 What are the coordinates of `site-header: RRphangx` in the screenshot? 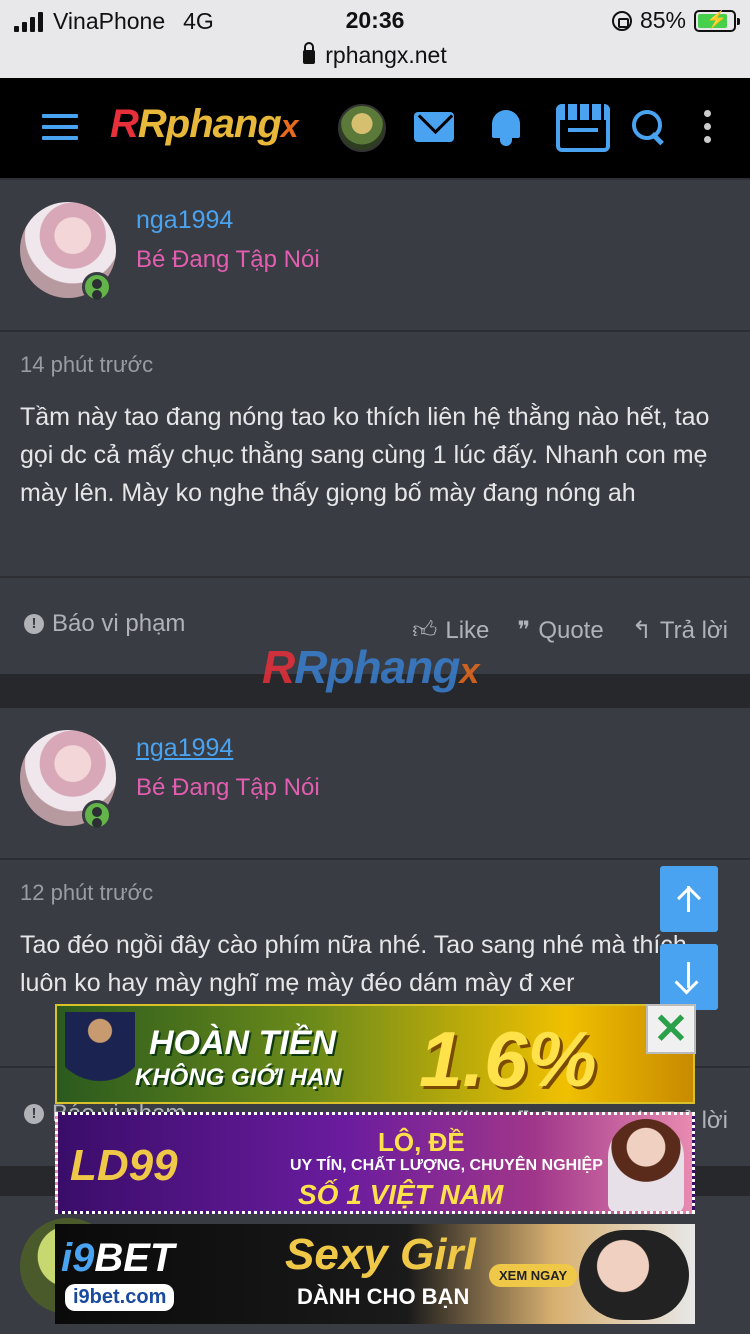 It's located at (375, 128).